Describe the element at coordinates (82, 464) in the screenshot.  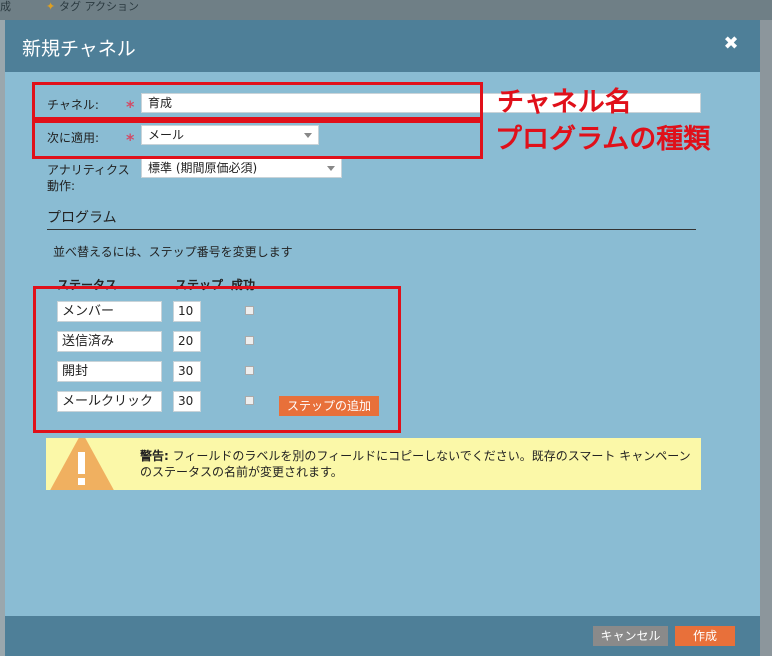
I see `warning-icon` at that location.